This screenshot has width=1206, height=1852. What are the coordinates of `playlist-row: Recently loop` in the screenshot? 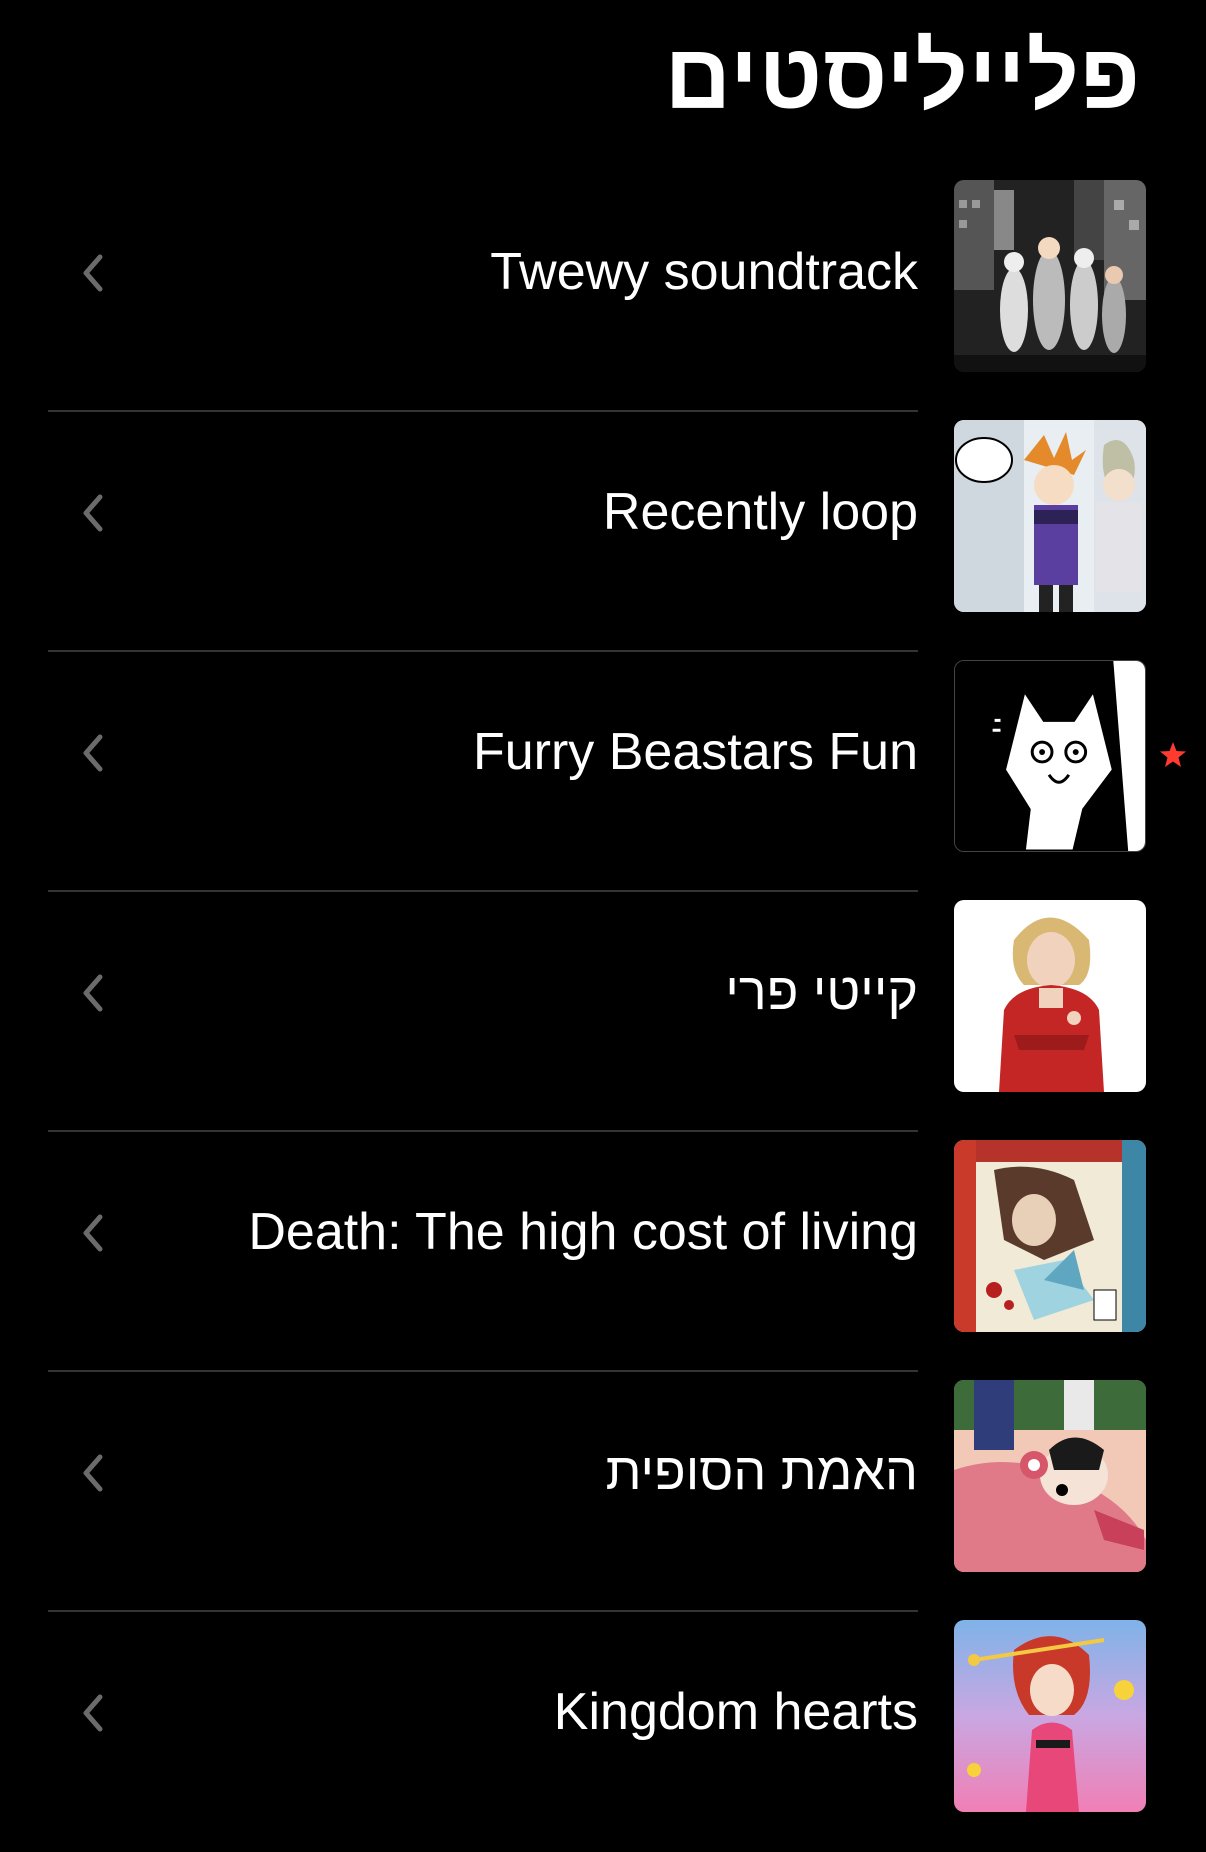 It's located at (603, 532).